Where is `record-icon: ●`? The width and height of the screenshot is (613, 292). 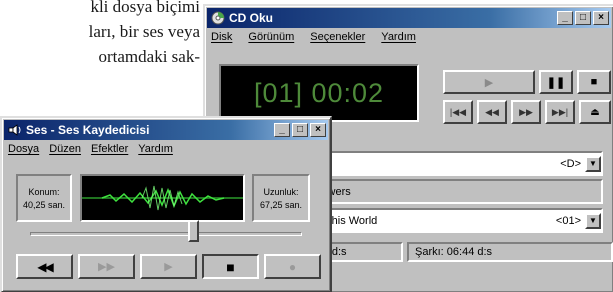 record-icon: ● is located at coordinates (292, 266).